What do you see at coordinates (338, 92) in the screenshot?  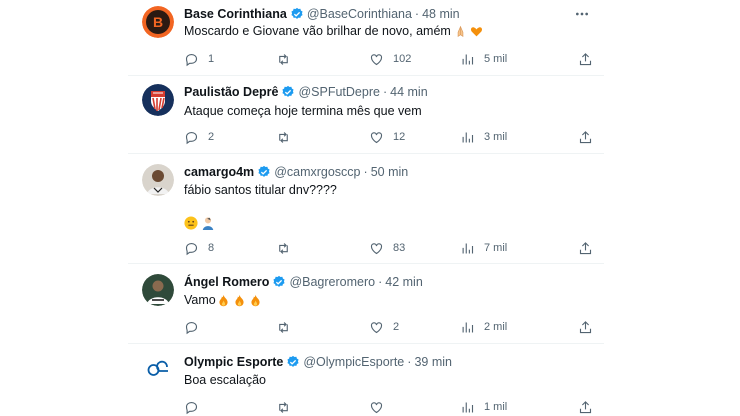 I see `user-handle: @SPFutDepre` at bounding box center [338, 92].